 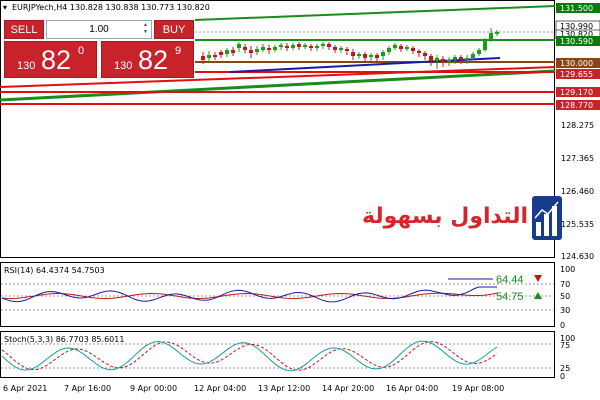 What do you see at coordinates (577, 125) in the screenshot?
I see `price-label: 128.275` at bounding box center [577, 125].